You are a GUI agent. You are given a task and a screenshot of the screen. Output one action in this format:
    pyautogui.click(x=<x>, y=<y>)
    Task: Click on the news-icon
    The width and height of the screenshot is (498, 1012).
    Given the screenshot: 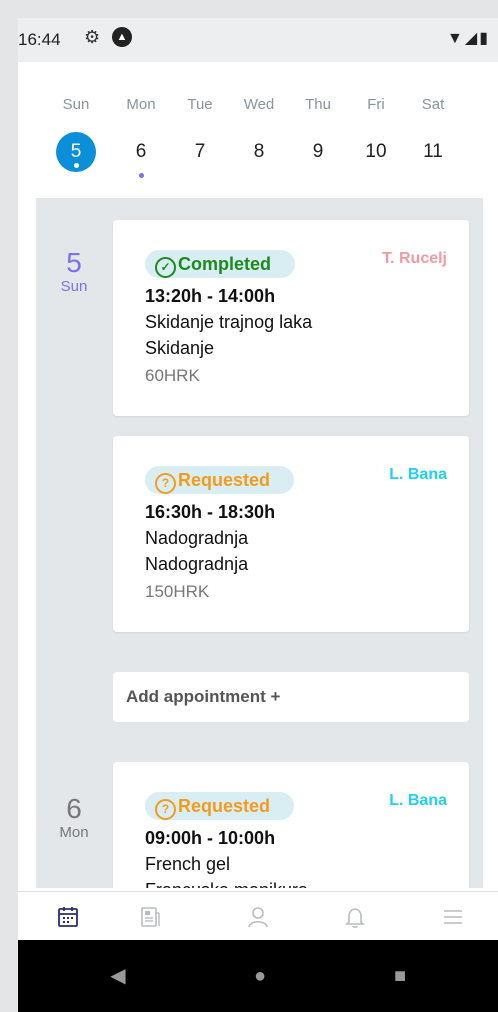 What is the action you would take?
    pyautogui.click(x=150, y=917)
    